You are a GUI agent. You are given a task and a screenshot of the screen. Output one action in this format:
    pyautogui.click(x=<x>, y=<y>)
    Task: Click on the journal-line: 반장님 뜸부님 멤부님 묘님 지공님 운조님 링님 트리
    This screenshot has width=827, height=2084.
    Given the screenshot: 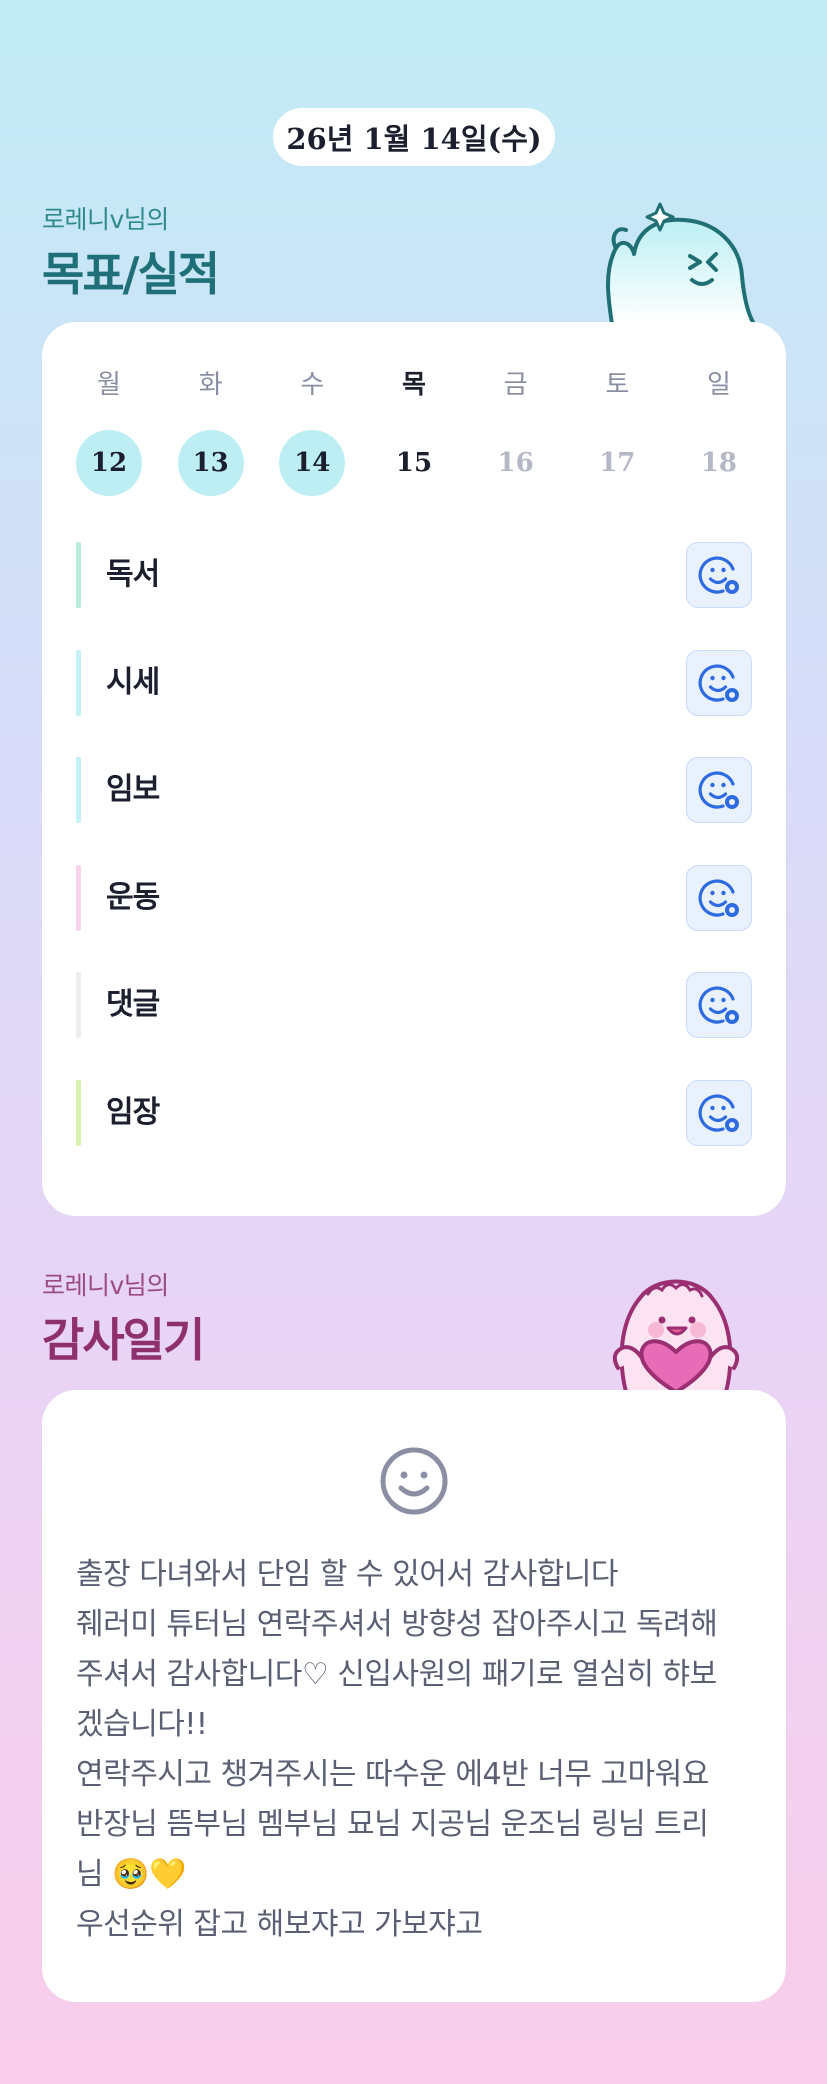 What is the action you would take?
    pyautogui.click(x=392, y=1824)
    